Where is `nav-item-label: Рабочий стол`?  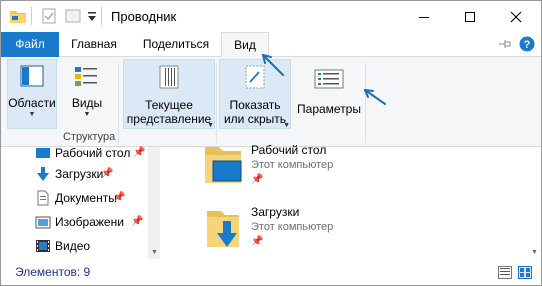
nav-item-label: Рабочий стол is located at coordinates (93, 153).